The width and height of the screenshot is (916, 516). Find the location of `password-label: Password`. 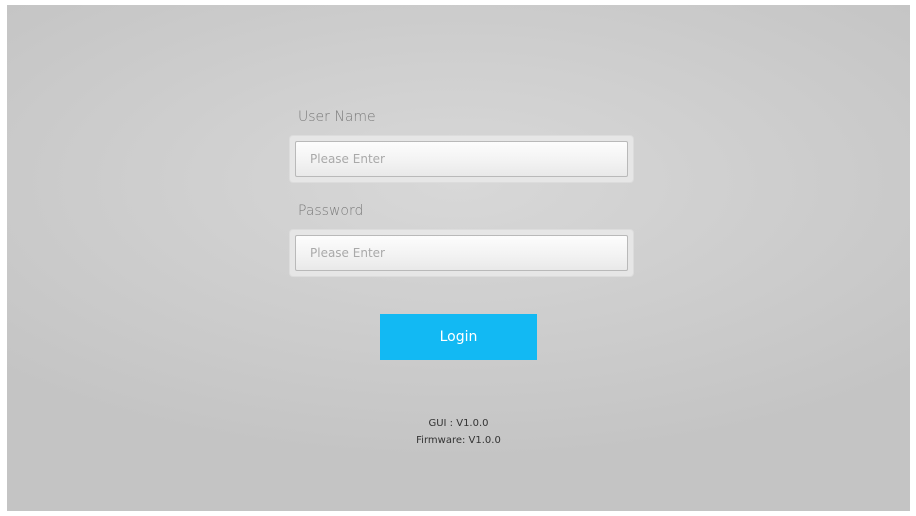

password-label: Password is located at coordinates (331, 211).